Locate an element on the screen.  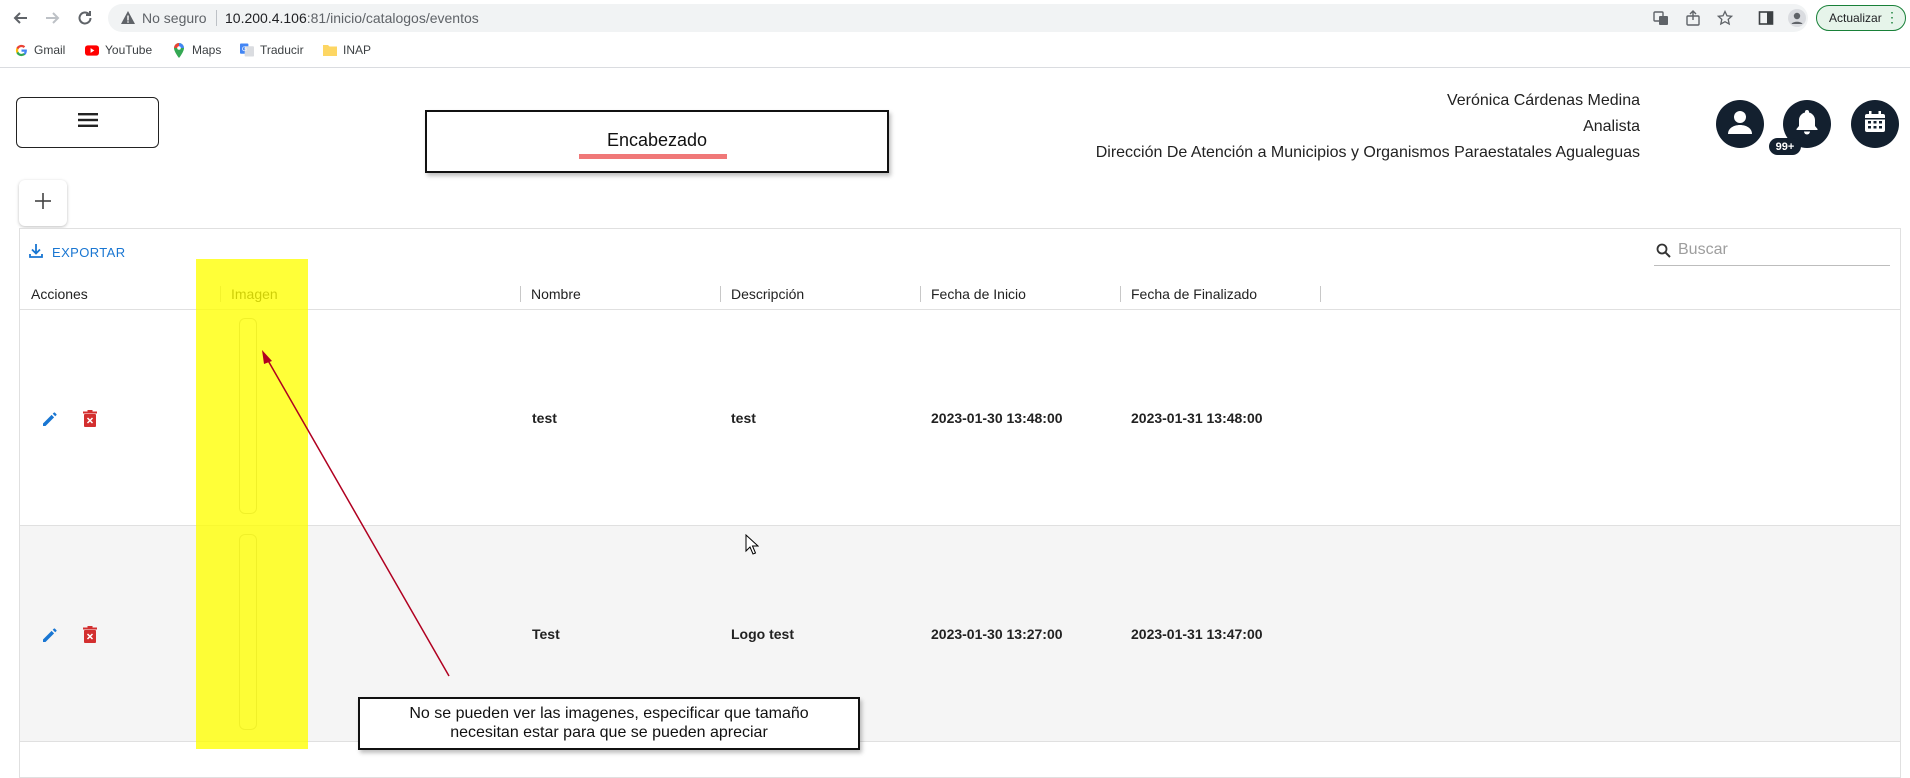
calendar-icon is located at coordinates (1875, 124).